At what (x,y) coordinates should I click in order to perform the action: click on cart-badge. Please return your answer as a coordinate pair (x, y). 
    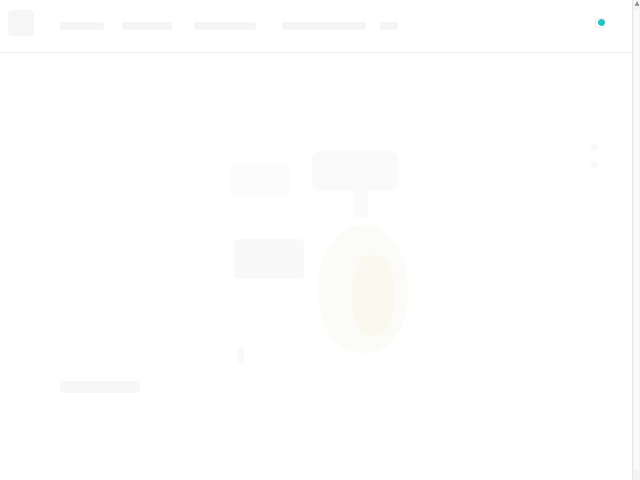
    Looking at the image, I should click on (601, 22).